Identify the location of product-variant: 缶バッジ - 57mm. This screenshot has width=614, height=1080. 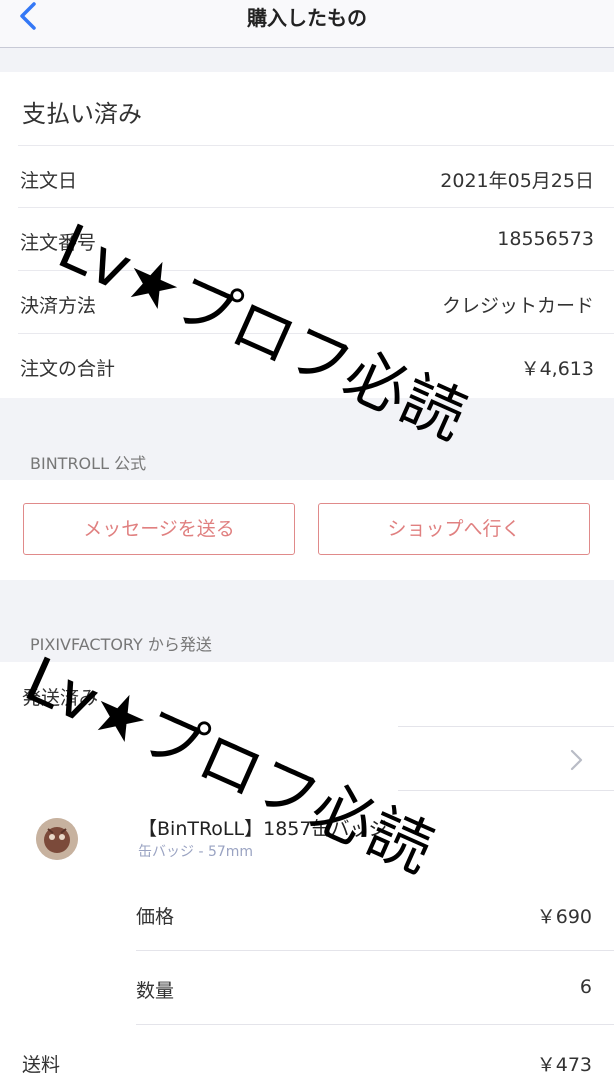
(196, 852).